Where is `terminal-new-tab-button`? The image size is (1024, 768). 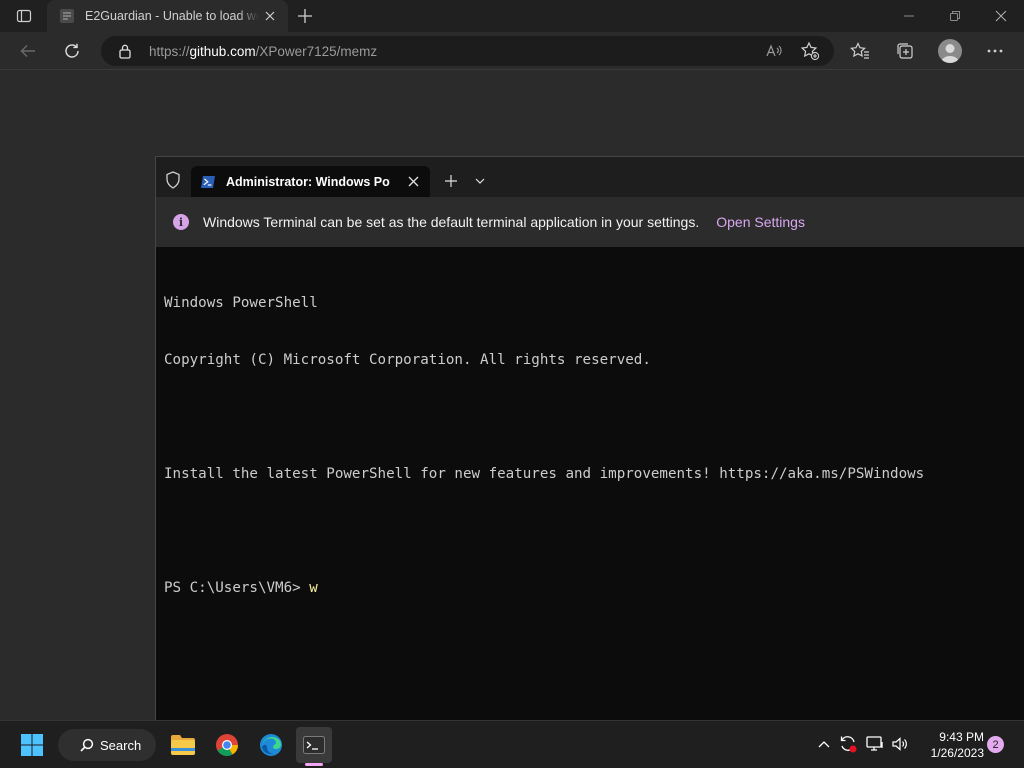 terminal-new-tab-button is located at coordinates (451, 181).